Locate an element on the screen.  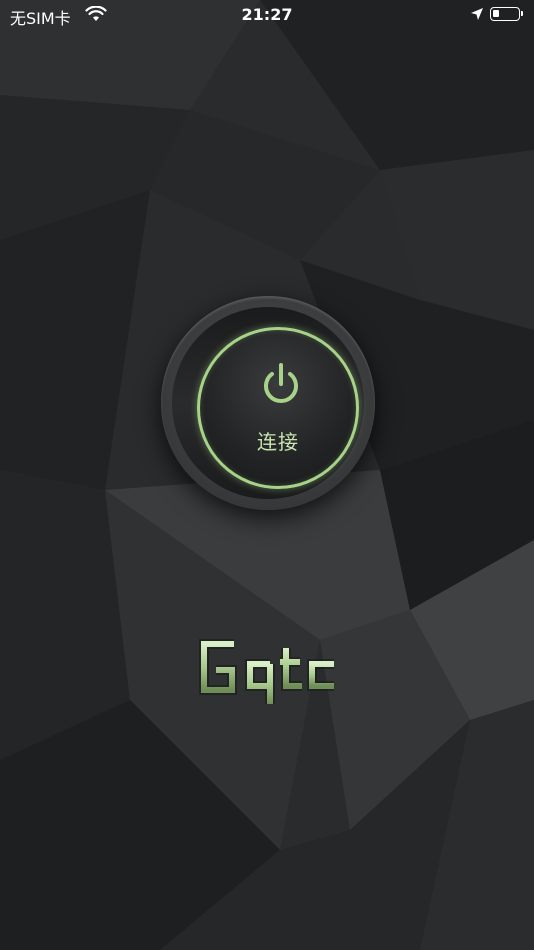
status-bar: 无SIM卡 21:27 is located at coordinates (267, 15).